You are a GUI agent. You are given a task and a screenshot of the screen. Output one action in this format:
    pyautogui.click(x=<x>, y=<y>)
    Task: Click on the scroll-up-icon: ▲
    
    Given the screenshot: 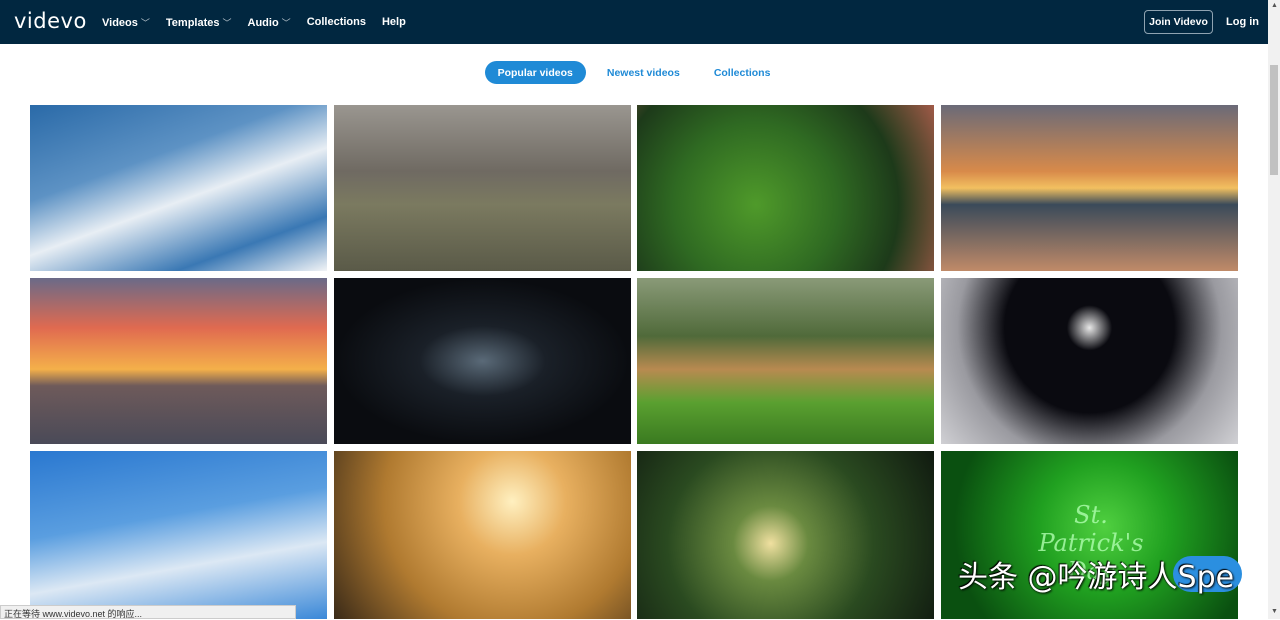 What is the action you would take?
    pyautogui.click(x=1274, y=5)
    